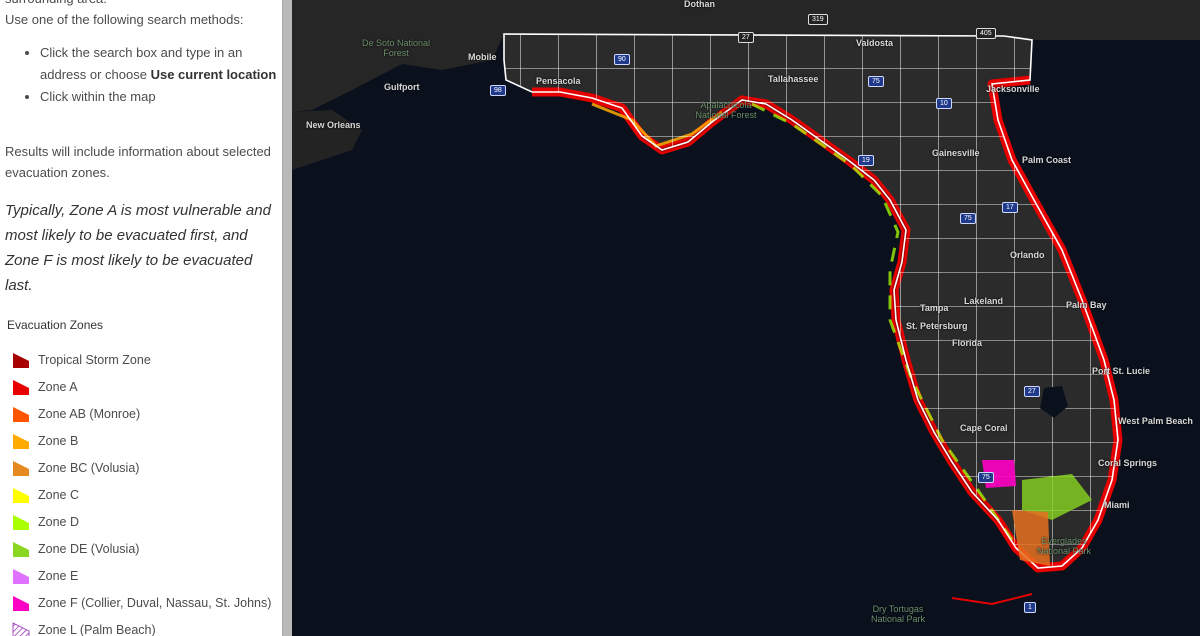  What do you see at coordinates (1117, 505) in the screenshot?
I see `place-label: Miami` at bounding box center [1117, 505].